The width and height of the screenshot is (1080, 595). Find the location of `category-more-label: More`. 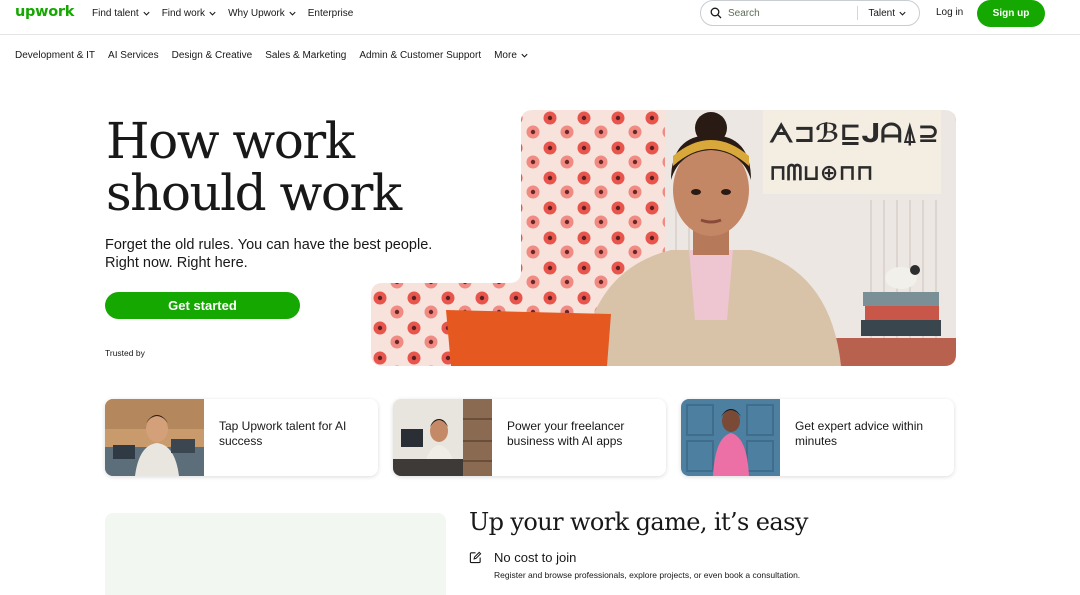

category-more-label: More is located at coordinates (505, 55).